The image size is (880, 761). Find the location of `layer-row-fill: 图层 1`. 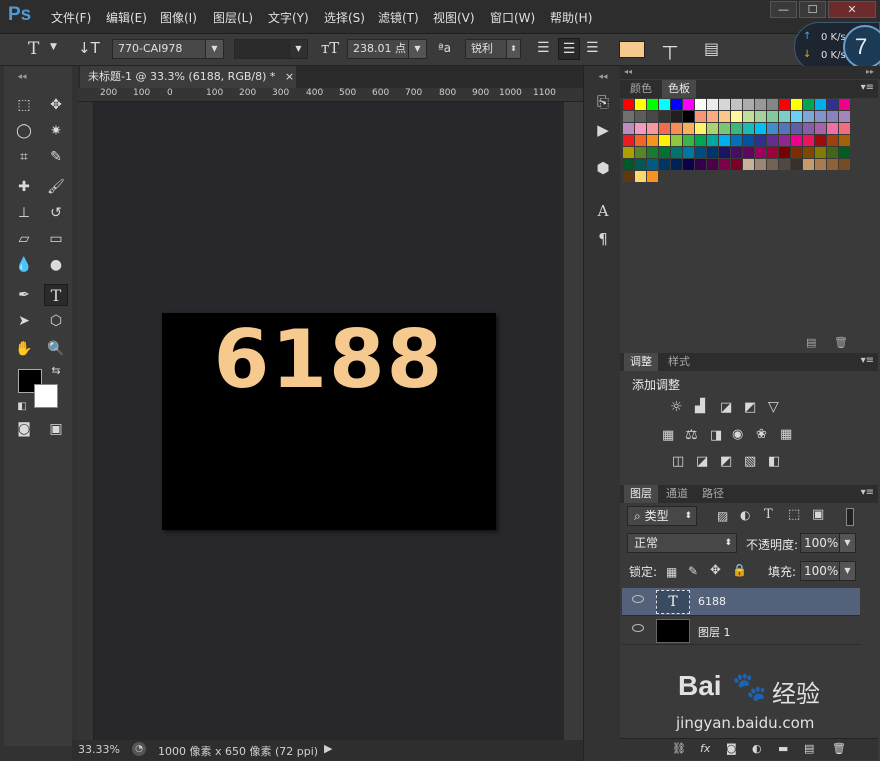

layer-row-fill: 图层 1 is located at coordinates (741, 631).